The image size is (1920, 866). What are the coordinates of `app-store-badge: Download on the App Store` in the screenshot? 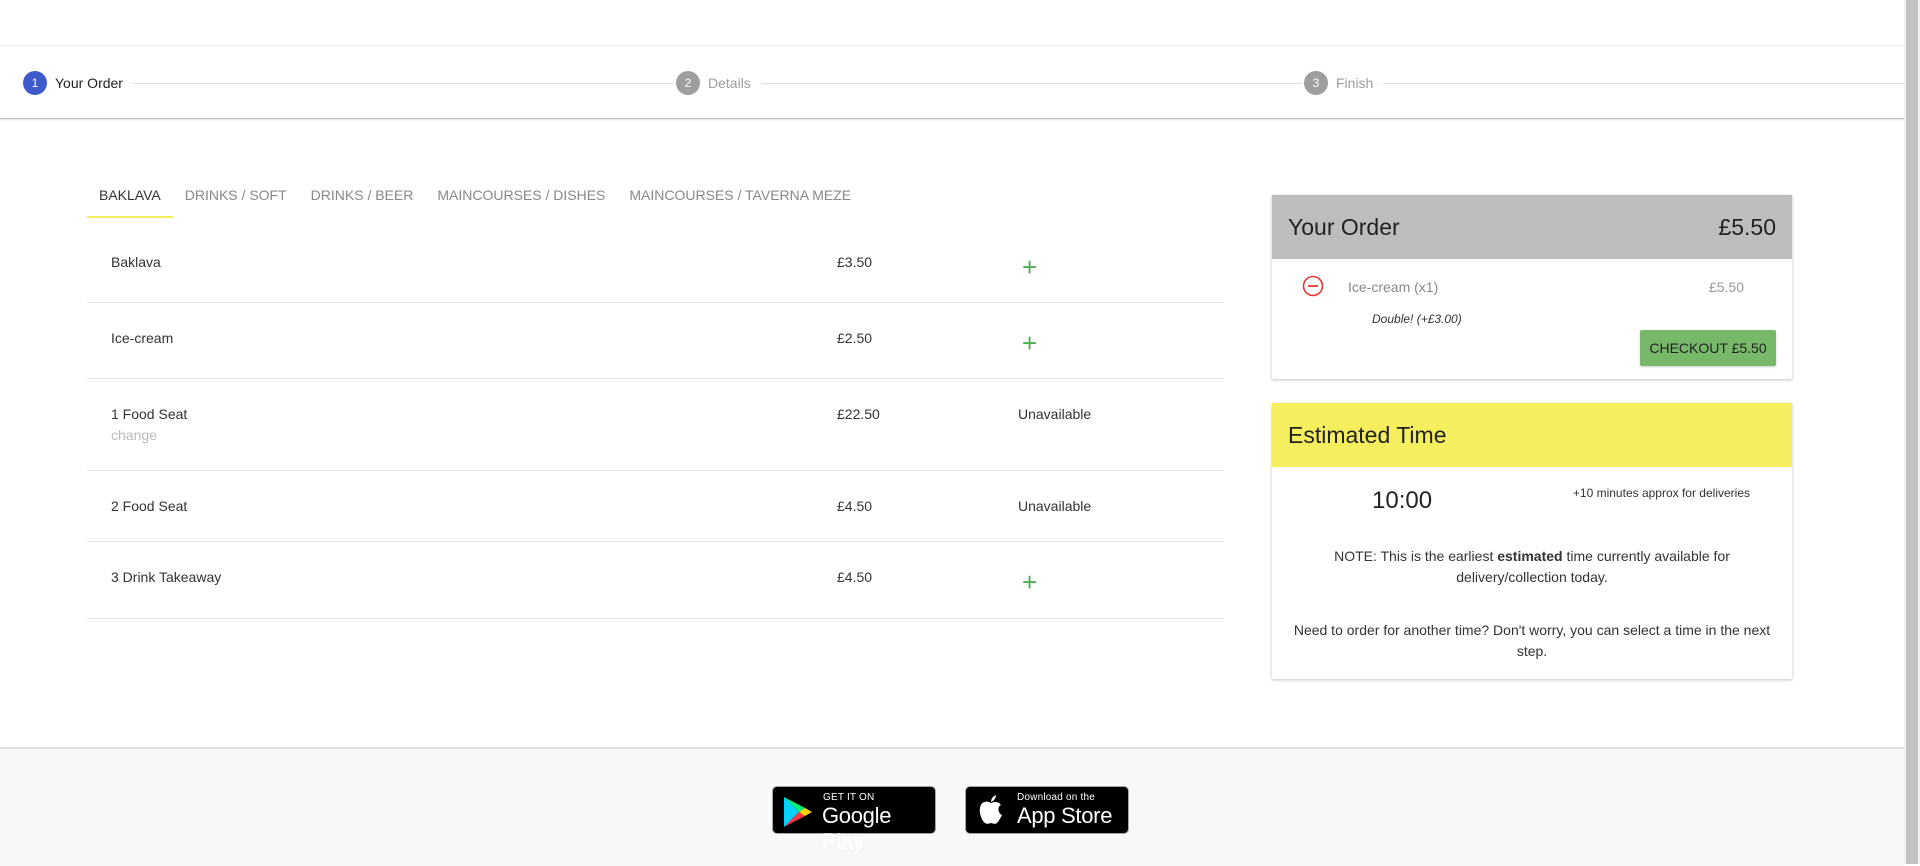 It's located at (1047, 810).